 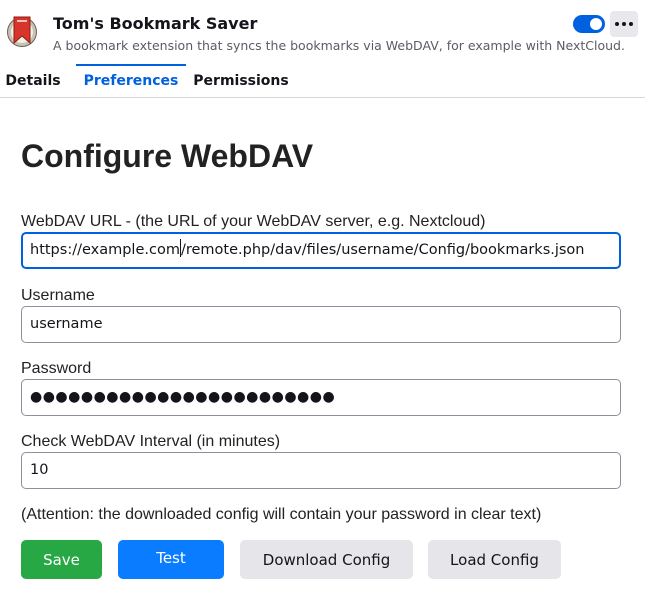 What do you see at coordinates (494, 559) in the screenshot?
I see `load-config-button: Load Config` at bounding box center [494, 559].